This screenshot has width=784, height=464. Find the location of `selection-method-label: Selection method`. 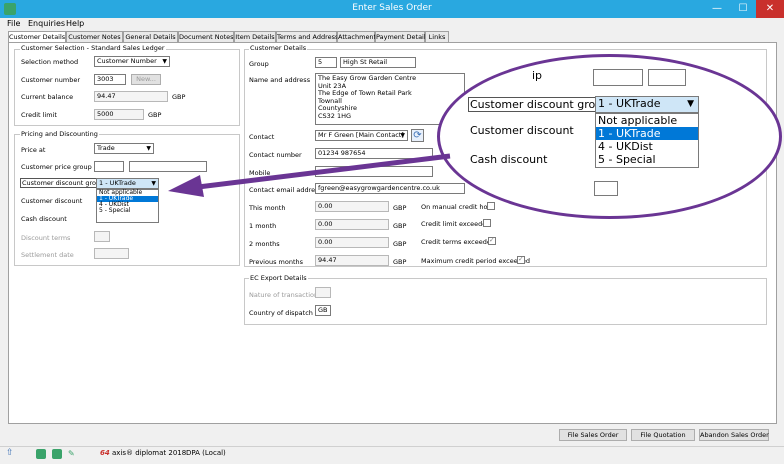

selection-method-label: Selection method is located at coordinates (50, 62).